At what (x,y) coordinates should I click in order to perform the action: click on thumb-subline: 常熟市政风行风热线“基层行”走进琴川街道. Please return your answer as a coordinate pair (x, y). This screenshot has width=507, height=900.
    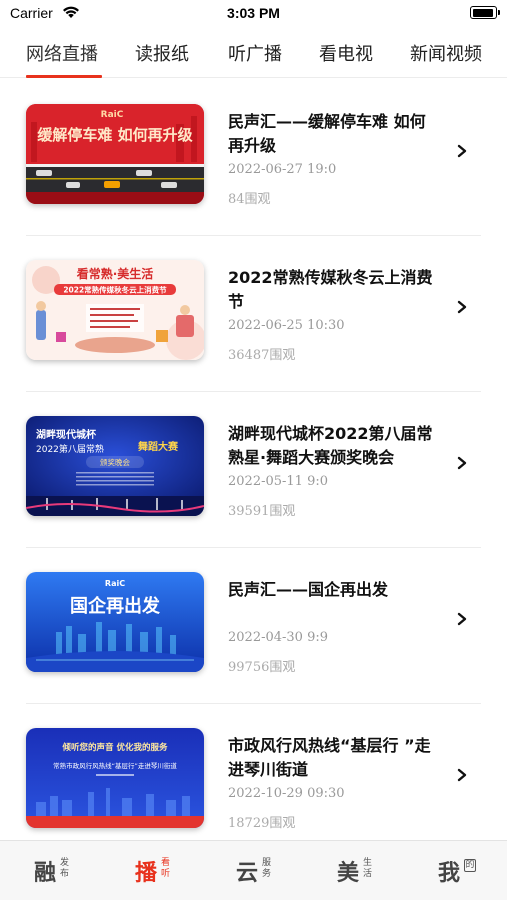
    Looking at the image, I should click on (115, 765).